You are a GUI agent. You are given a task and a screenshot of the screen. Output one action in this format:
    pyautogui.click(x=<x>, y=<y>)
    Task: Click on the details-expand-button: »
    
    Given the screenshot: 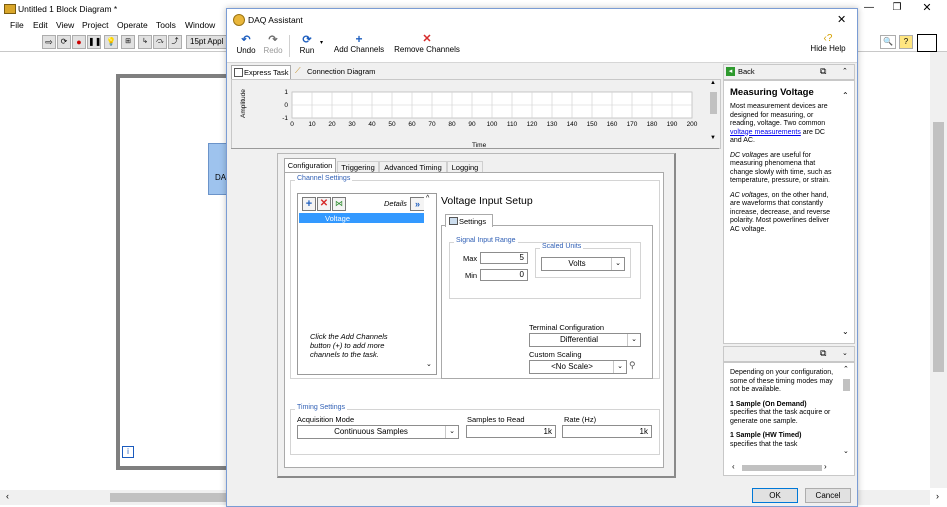 What is the action you would take?
    pyautogui.click(x=417, y=204)
    